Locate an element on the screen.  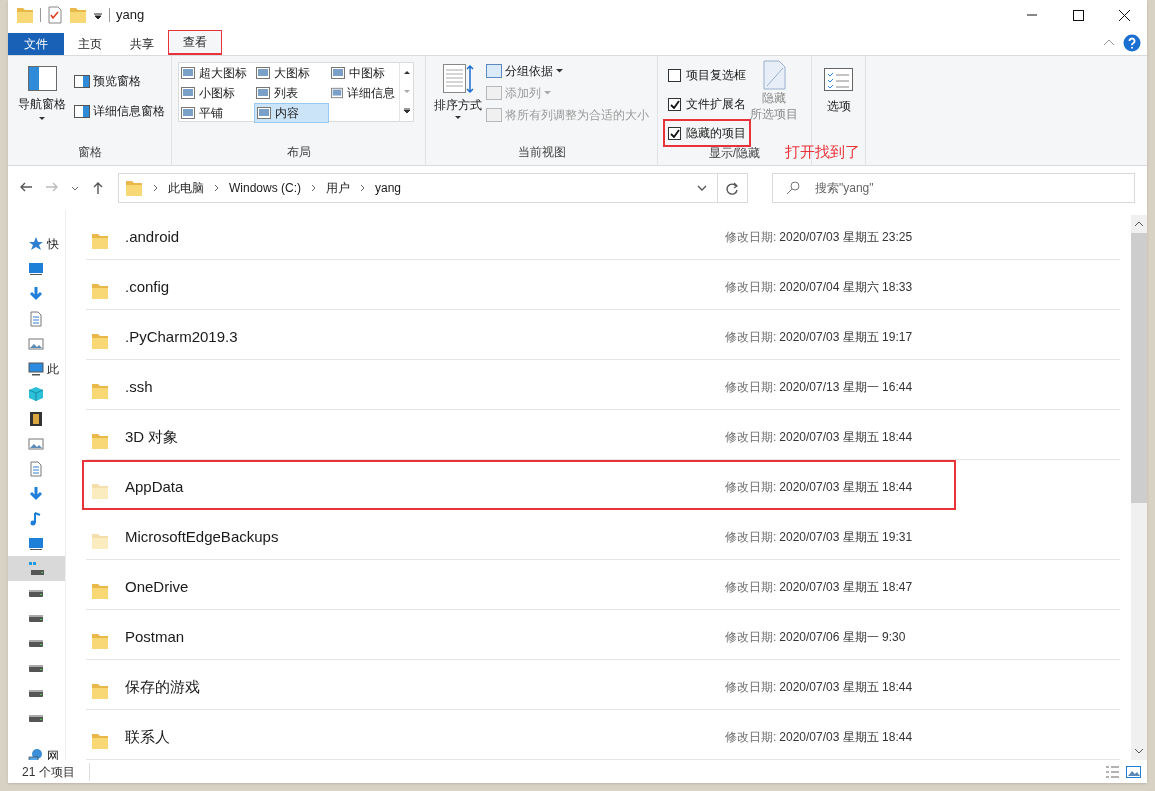
breadcrumb: 此电脑 is located at coordinates (186, 188).